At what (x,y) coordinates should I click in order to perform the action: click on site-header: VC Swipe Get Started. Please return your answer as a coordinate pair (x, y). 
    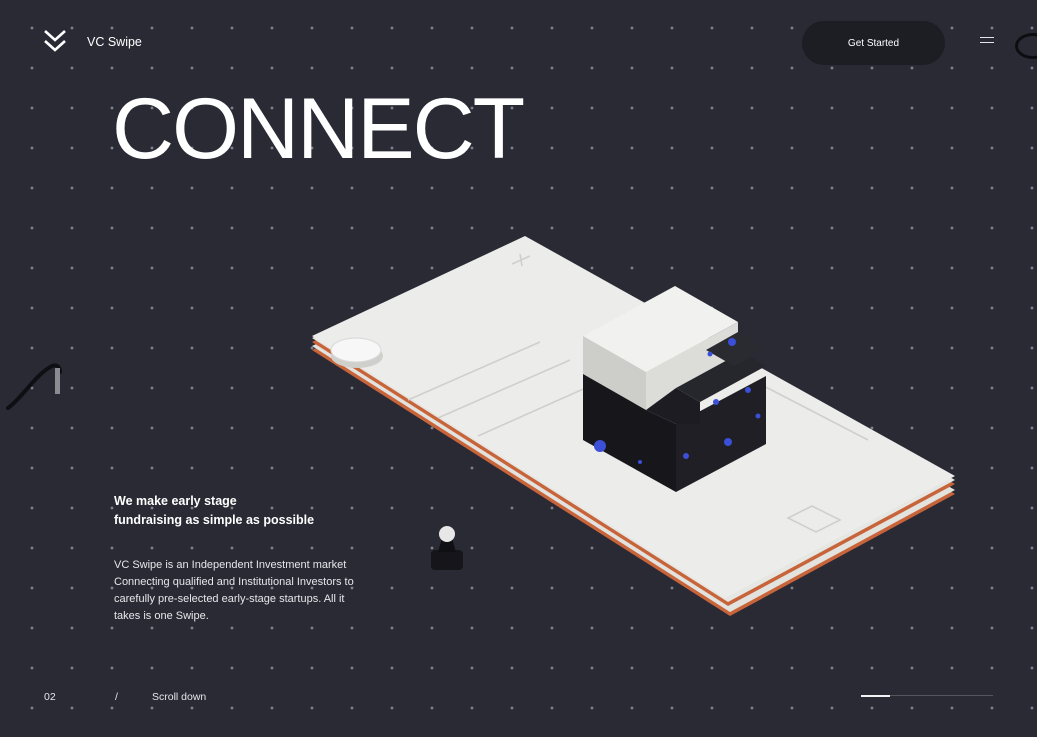
    Looking at the image, I should click on (518, 43).